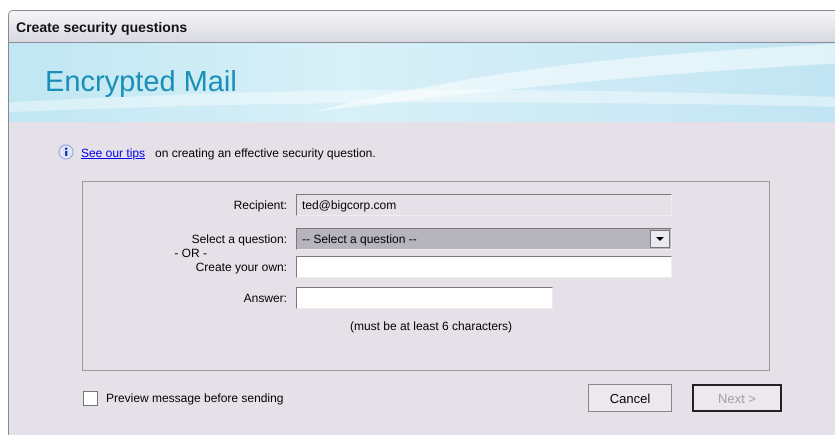 The image size is (835, 435). What do you see at coordinates (195, 398) in the screenshot?
I see `checkbox-label: Preview message before sending` at bounding box center [195, 398].